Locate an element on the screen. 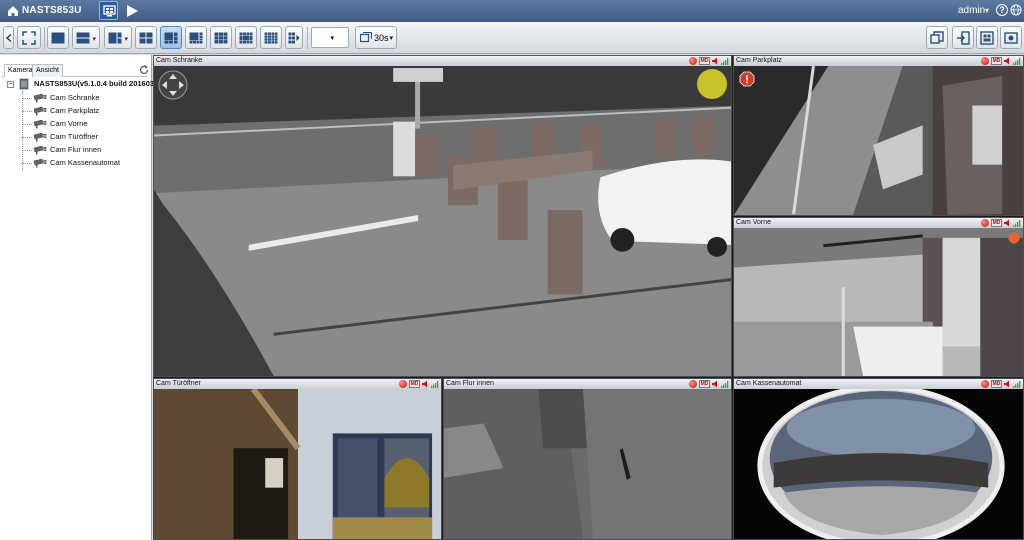  layout-1plus5-button is located at coordinates (171, 37).